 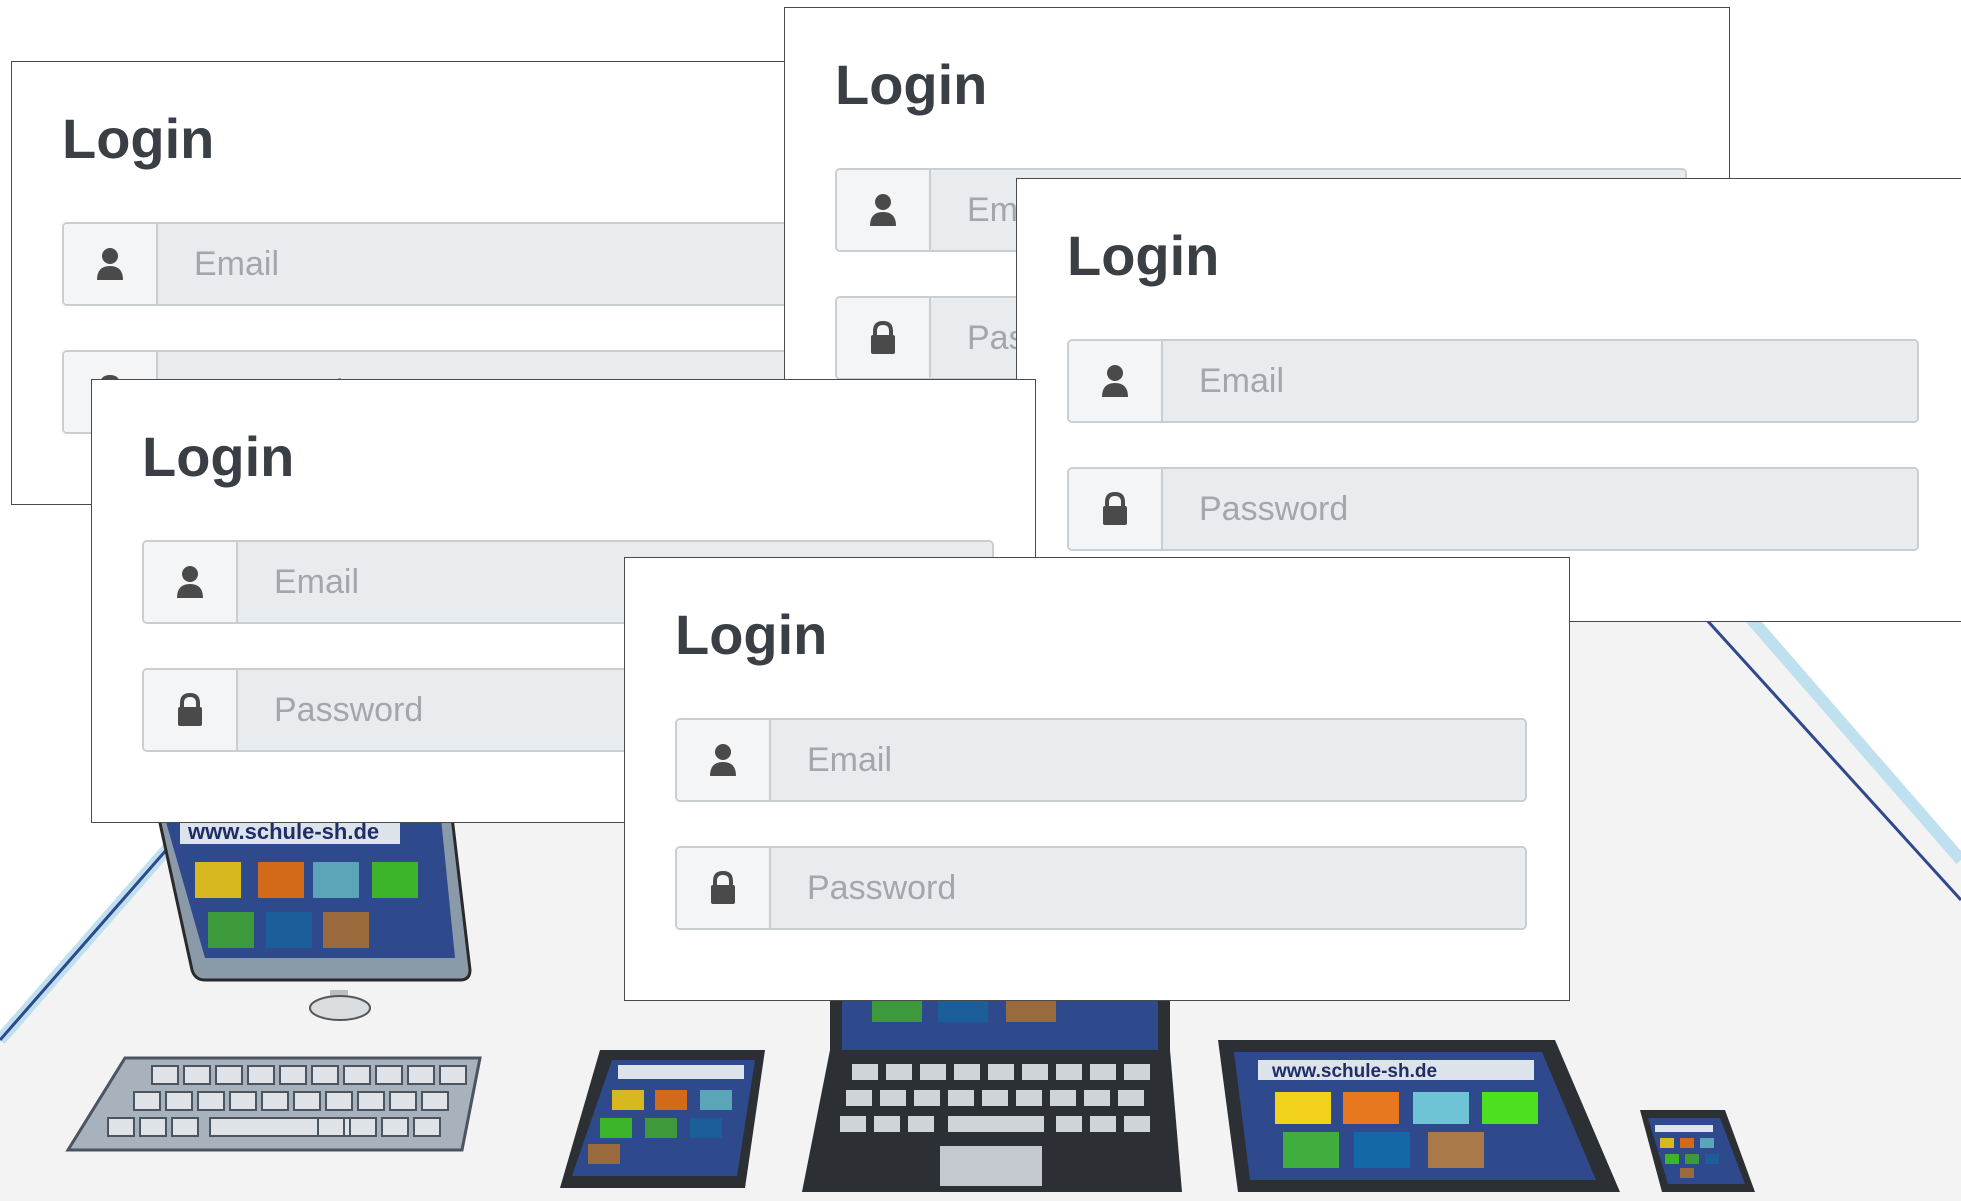 I want to click on laptop, so click(x=992, y=1091).